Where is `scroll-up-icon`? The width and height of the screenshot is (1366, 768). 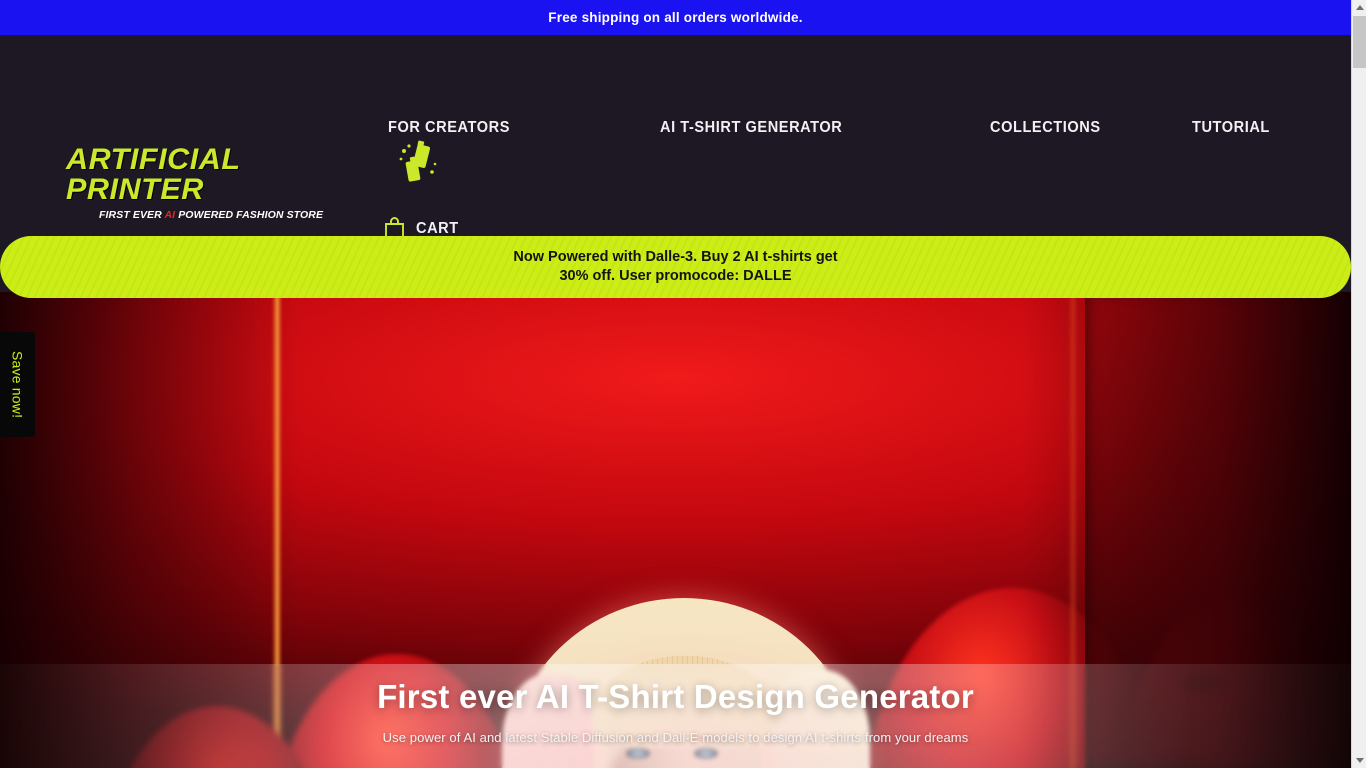 scroll-up-icon is located at coordinates (1359, 7).